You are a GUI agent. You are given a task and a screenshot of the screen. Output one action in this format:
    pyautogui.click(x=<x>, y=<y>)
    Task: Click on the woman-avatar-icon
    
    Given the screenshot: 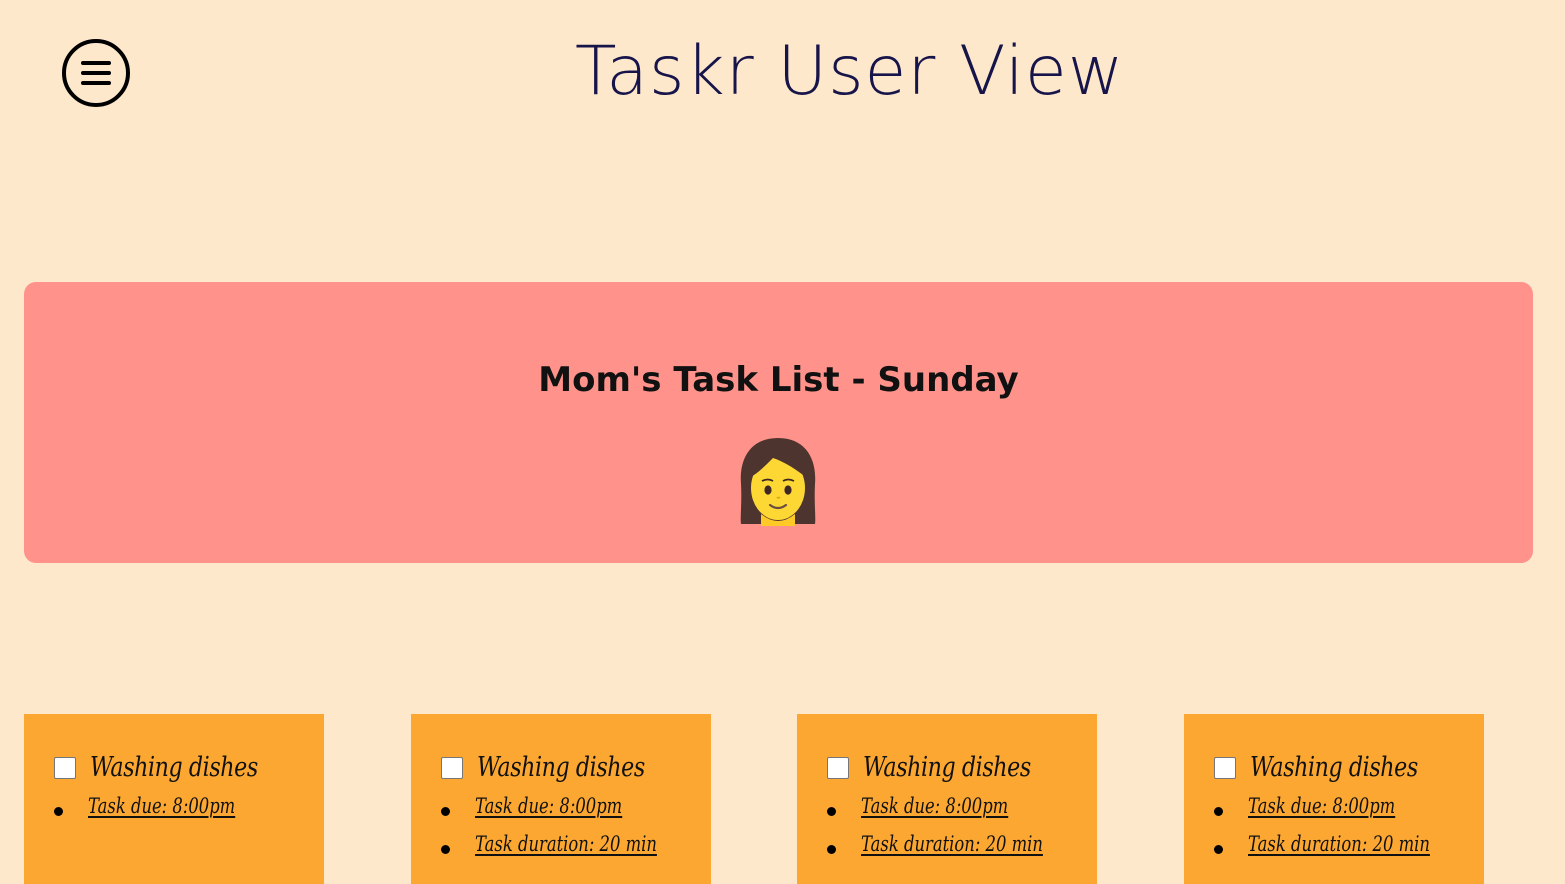 What is the action you would take?
    pyautogui.click(x=778, y=482)
    